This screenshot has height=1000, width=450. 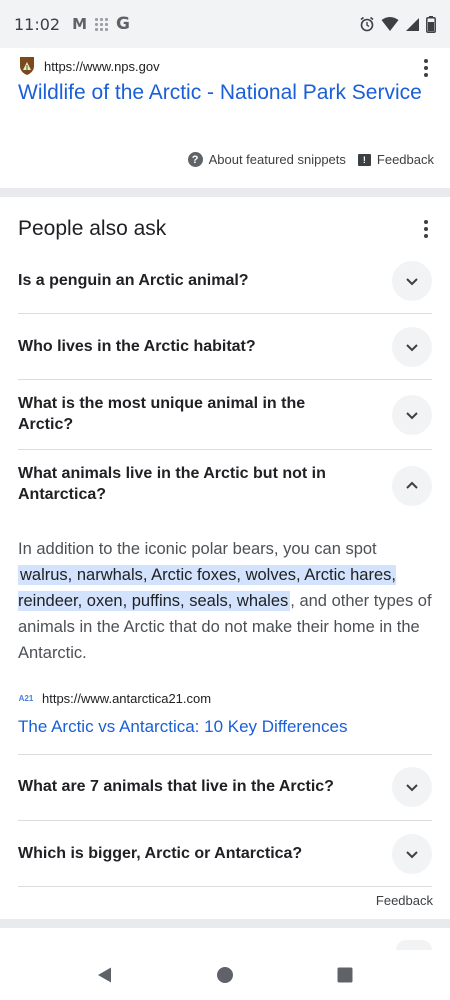 I want to click on paa-question-text: Who lives in the Arctic habitat?, so click(x=137, y=346).